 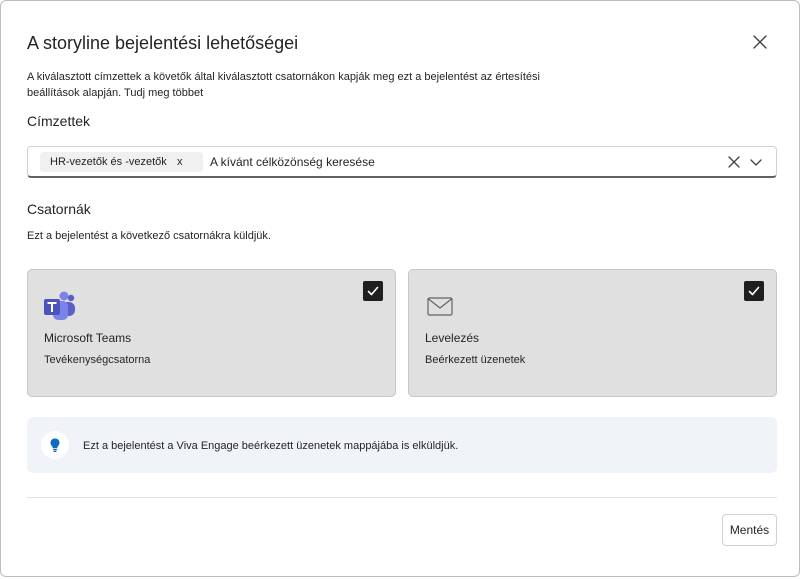 I want to click on mail-icon, so click(x=440, y=306).